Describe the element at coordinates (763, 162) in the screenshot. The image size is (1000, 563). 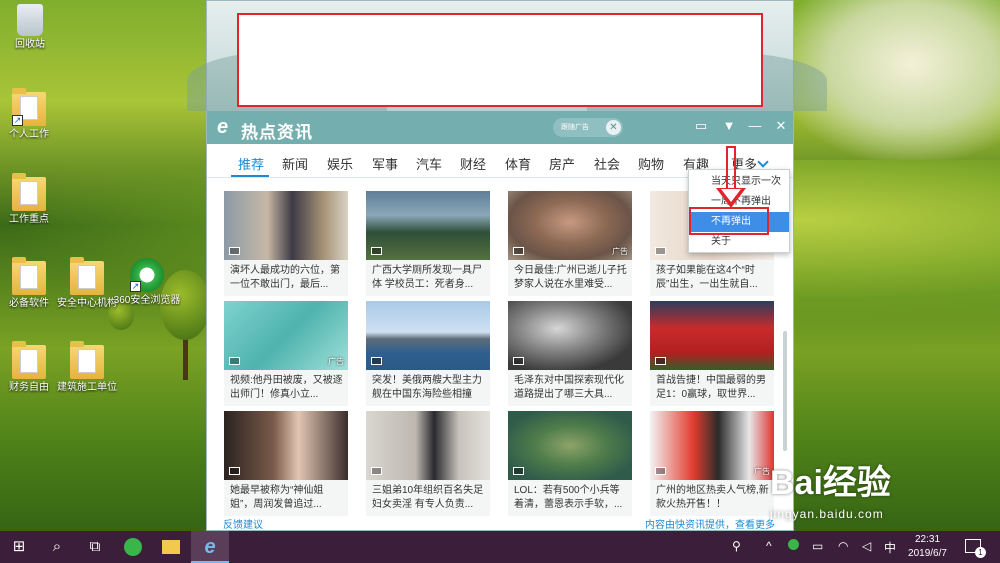
I see `chevron-down-icon` at that location.